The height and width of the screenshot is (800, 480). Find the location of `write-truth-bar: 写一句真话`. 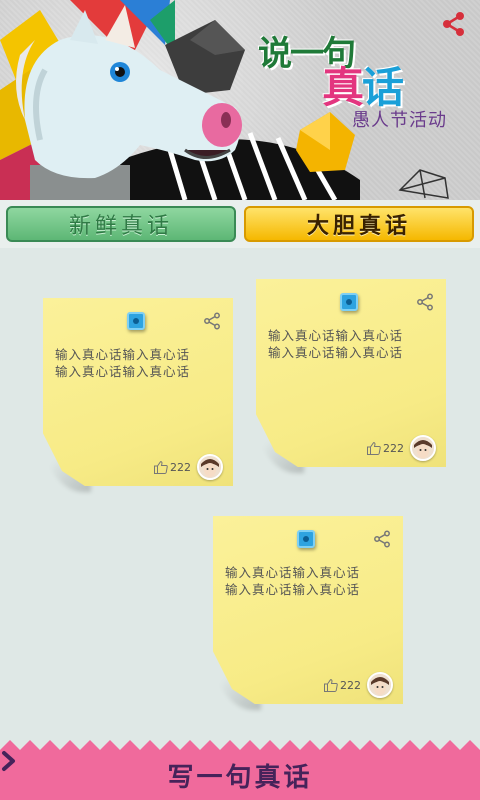

write-truth-bar: 写一句真话 is located at coordinates (240, 770).